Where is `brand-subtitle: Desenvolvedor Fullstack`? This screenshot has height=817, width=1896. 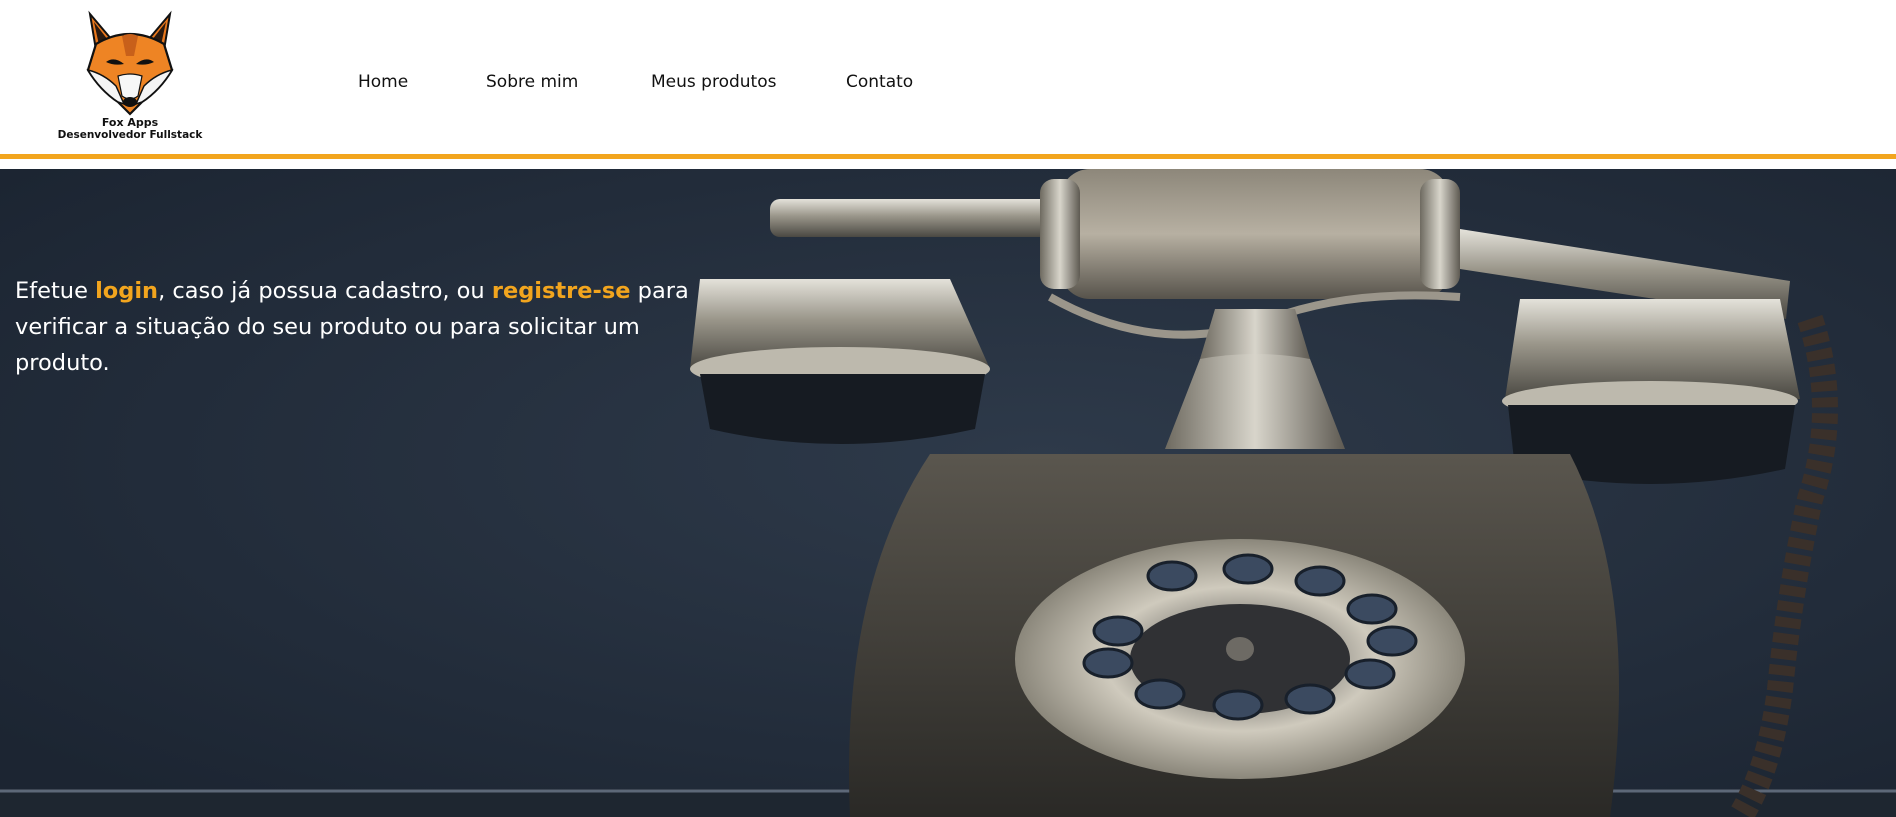 brand-subtitle: Desenvolvedor Fullstack is located at coordinates (130, 135).